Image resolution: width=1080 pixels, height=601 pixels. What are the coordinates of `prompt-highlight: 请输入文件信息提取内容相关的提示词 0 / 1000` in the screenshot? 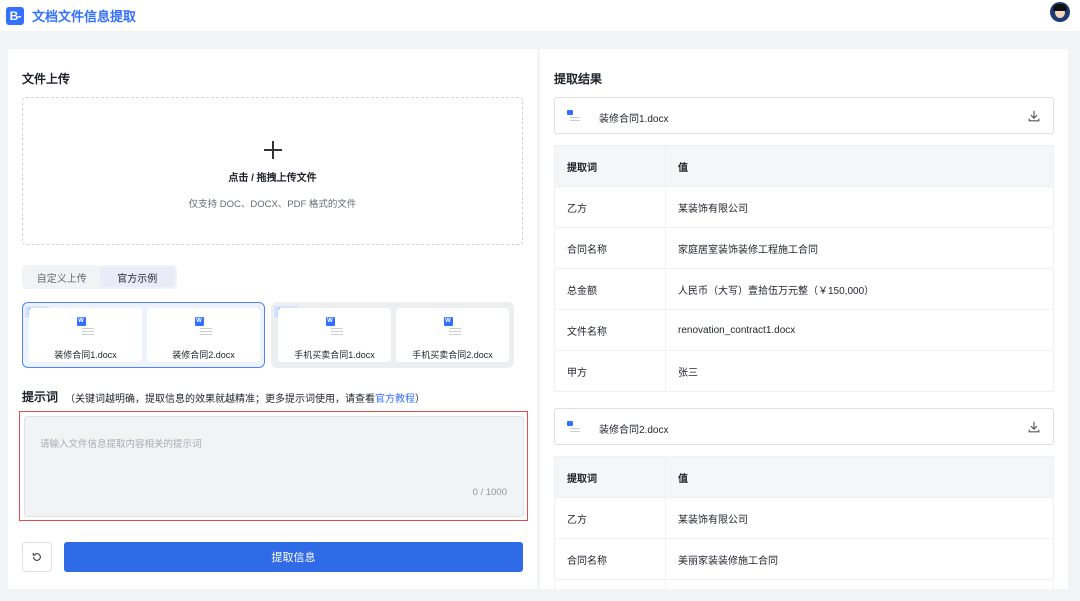 It's located at (273, 466).